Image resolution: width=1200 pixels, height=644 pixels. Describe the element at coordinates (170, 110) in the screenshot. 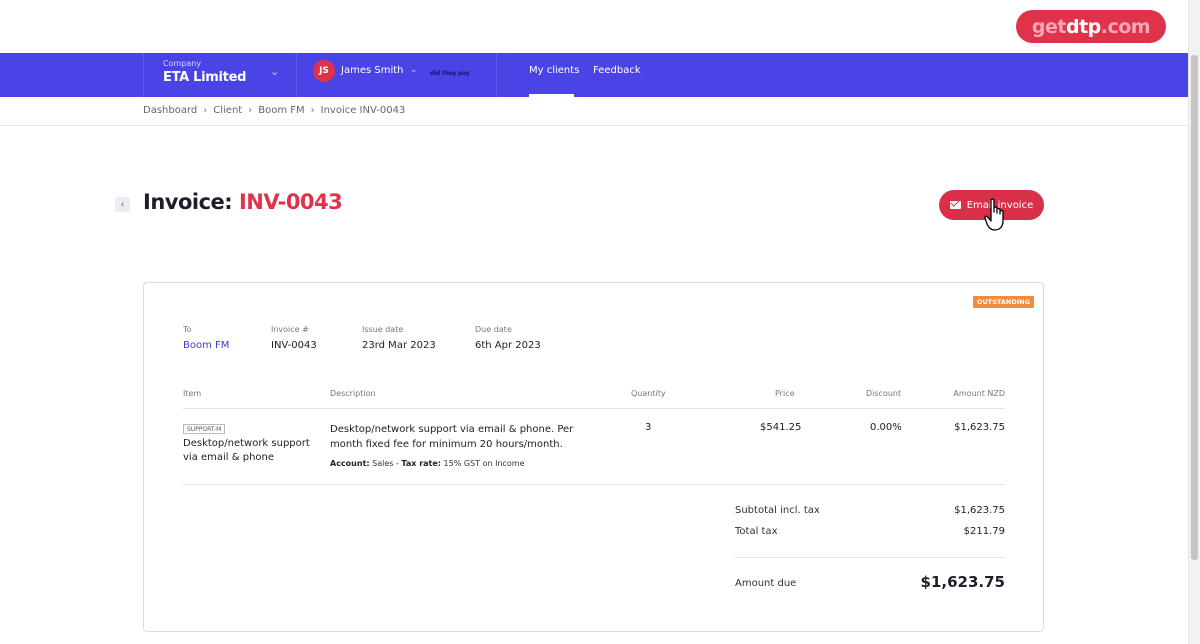

I see `breadcrumb-dashboard: Dashboard` at that location.